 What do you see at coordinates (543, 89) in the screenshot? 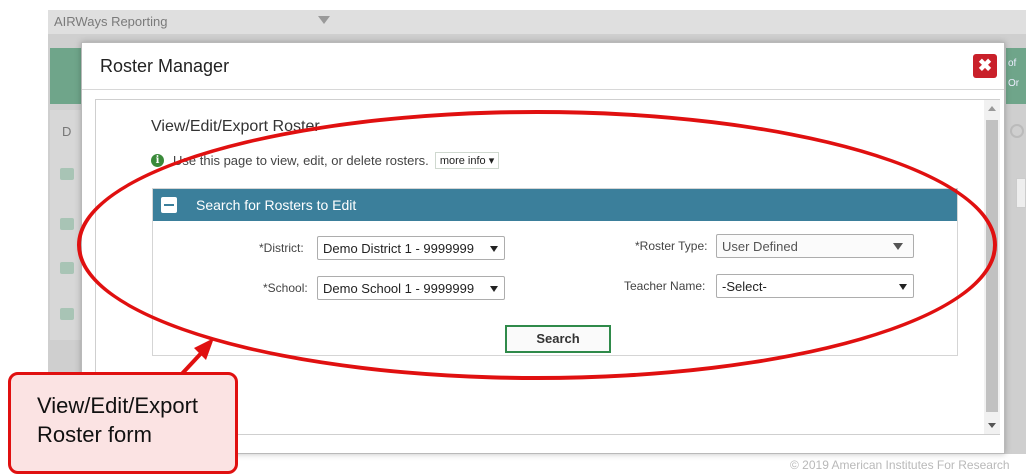
I see `modal-divider` at bounding box center [543, 89].